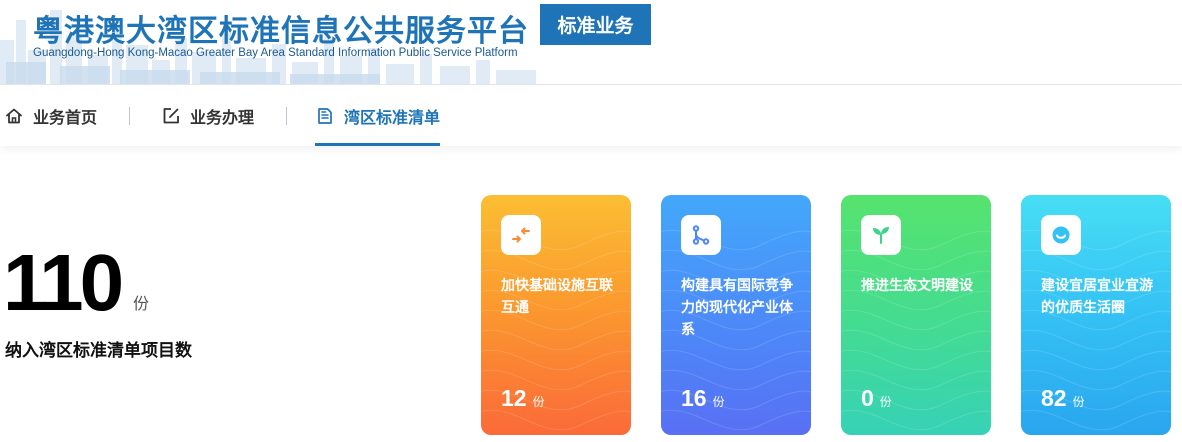 The image size is (1182, 442). Describe the element at coordinates (557, 297) in the screenshot. I see `card-title: 加快基础设施互联互通` at that location.